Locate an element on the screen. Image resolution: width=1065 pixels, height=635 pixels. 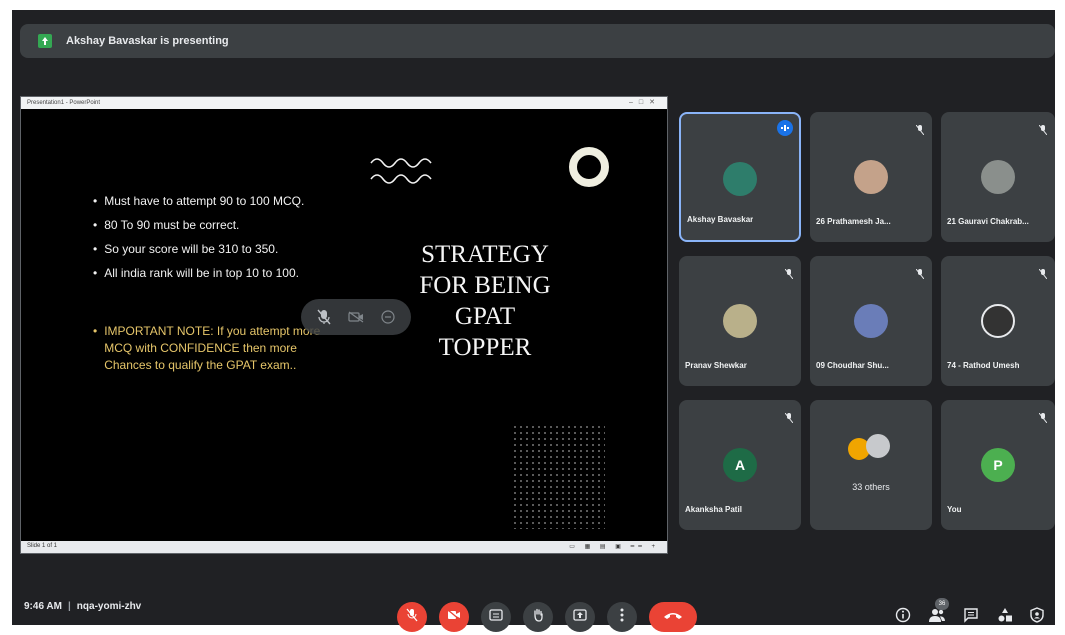
present-button is located at coordinates (580, 617).